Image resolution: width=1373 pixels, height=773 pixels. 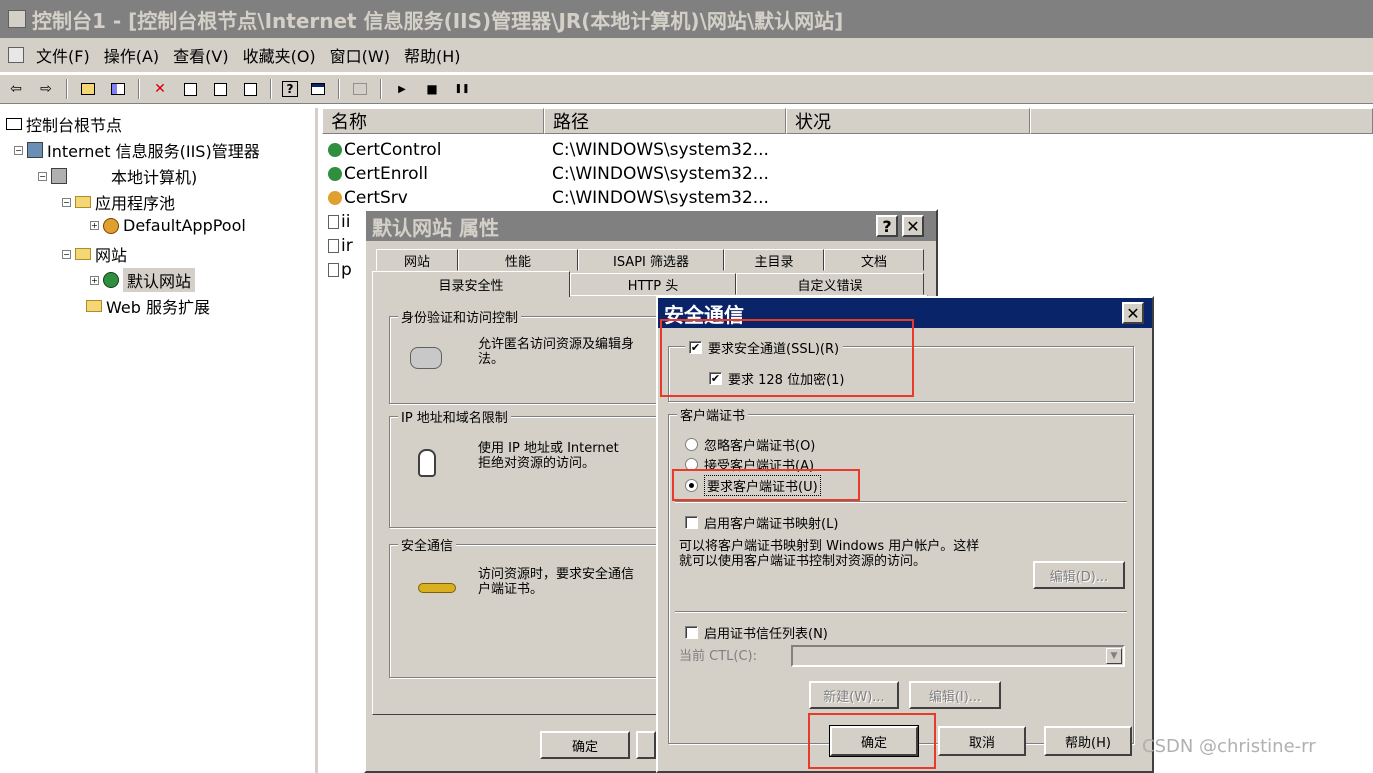 What do you see at coordinates (426, 358) in the screenshot?
I see `handshake-icon` at bounding box center [426, 358].